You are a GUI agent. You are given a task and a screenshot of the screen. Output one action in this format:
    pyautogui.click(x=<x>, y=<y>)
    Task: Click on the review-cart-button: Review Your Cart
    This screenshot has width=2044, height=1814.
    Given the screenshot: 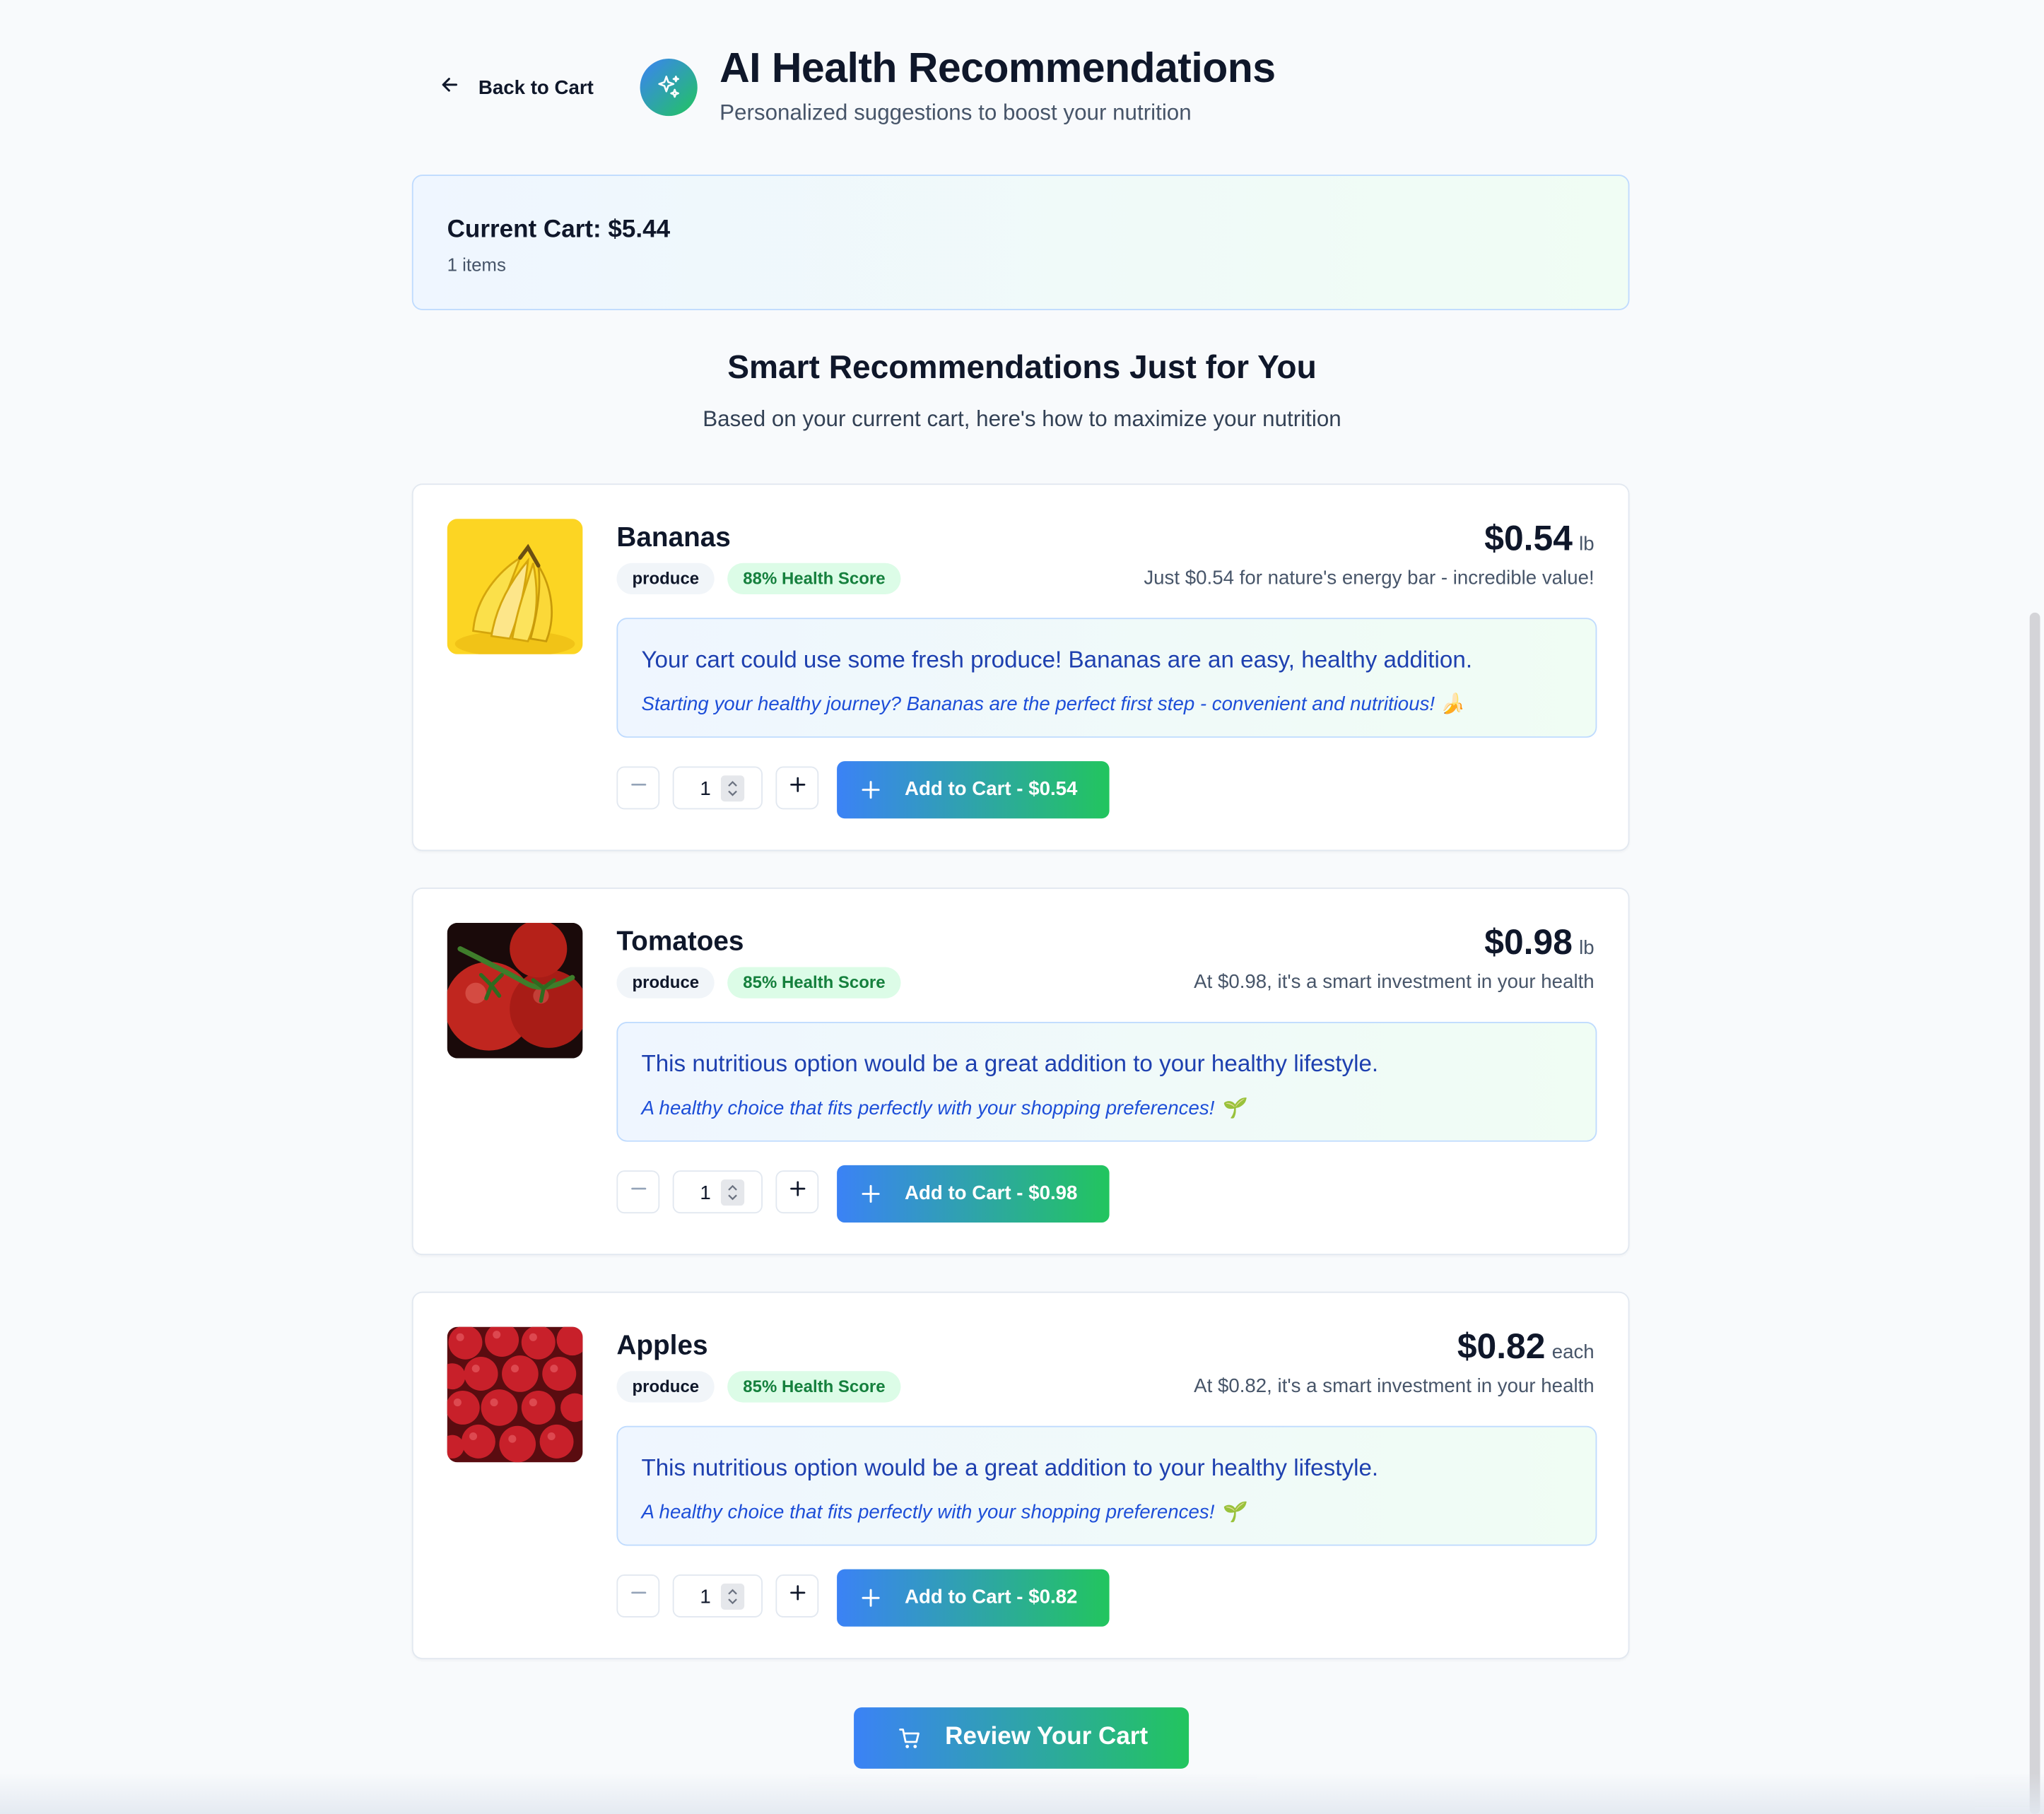 What is the action you would take?
    pyautogui.click(x=1022, y=1738)
    